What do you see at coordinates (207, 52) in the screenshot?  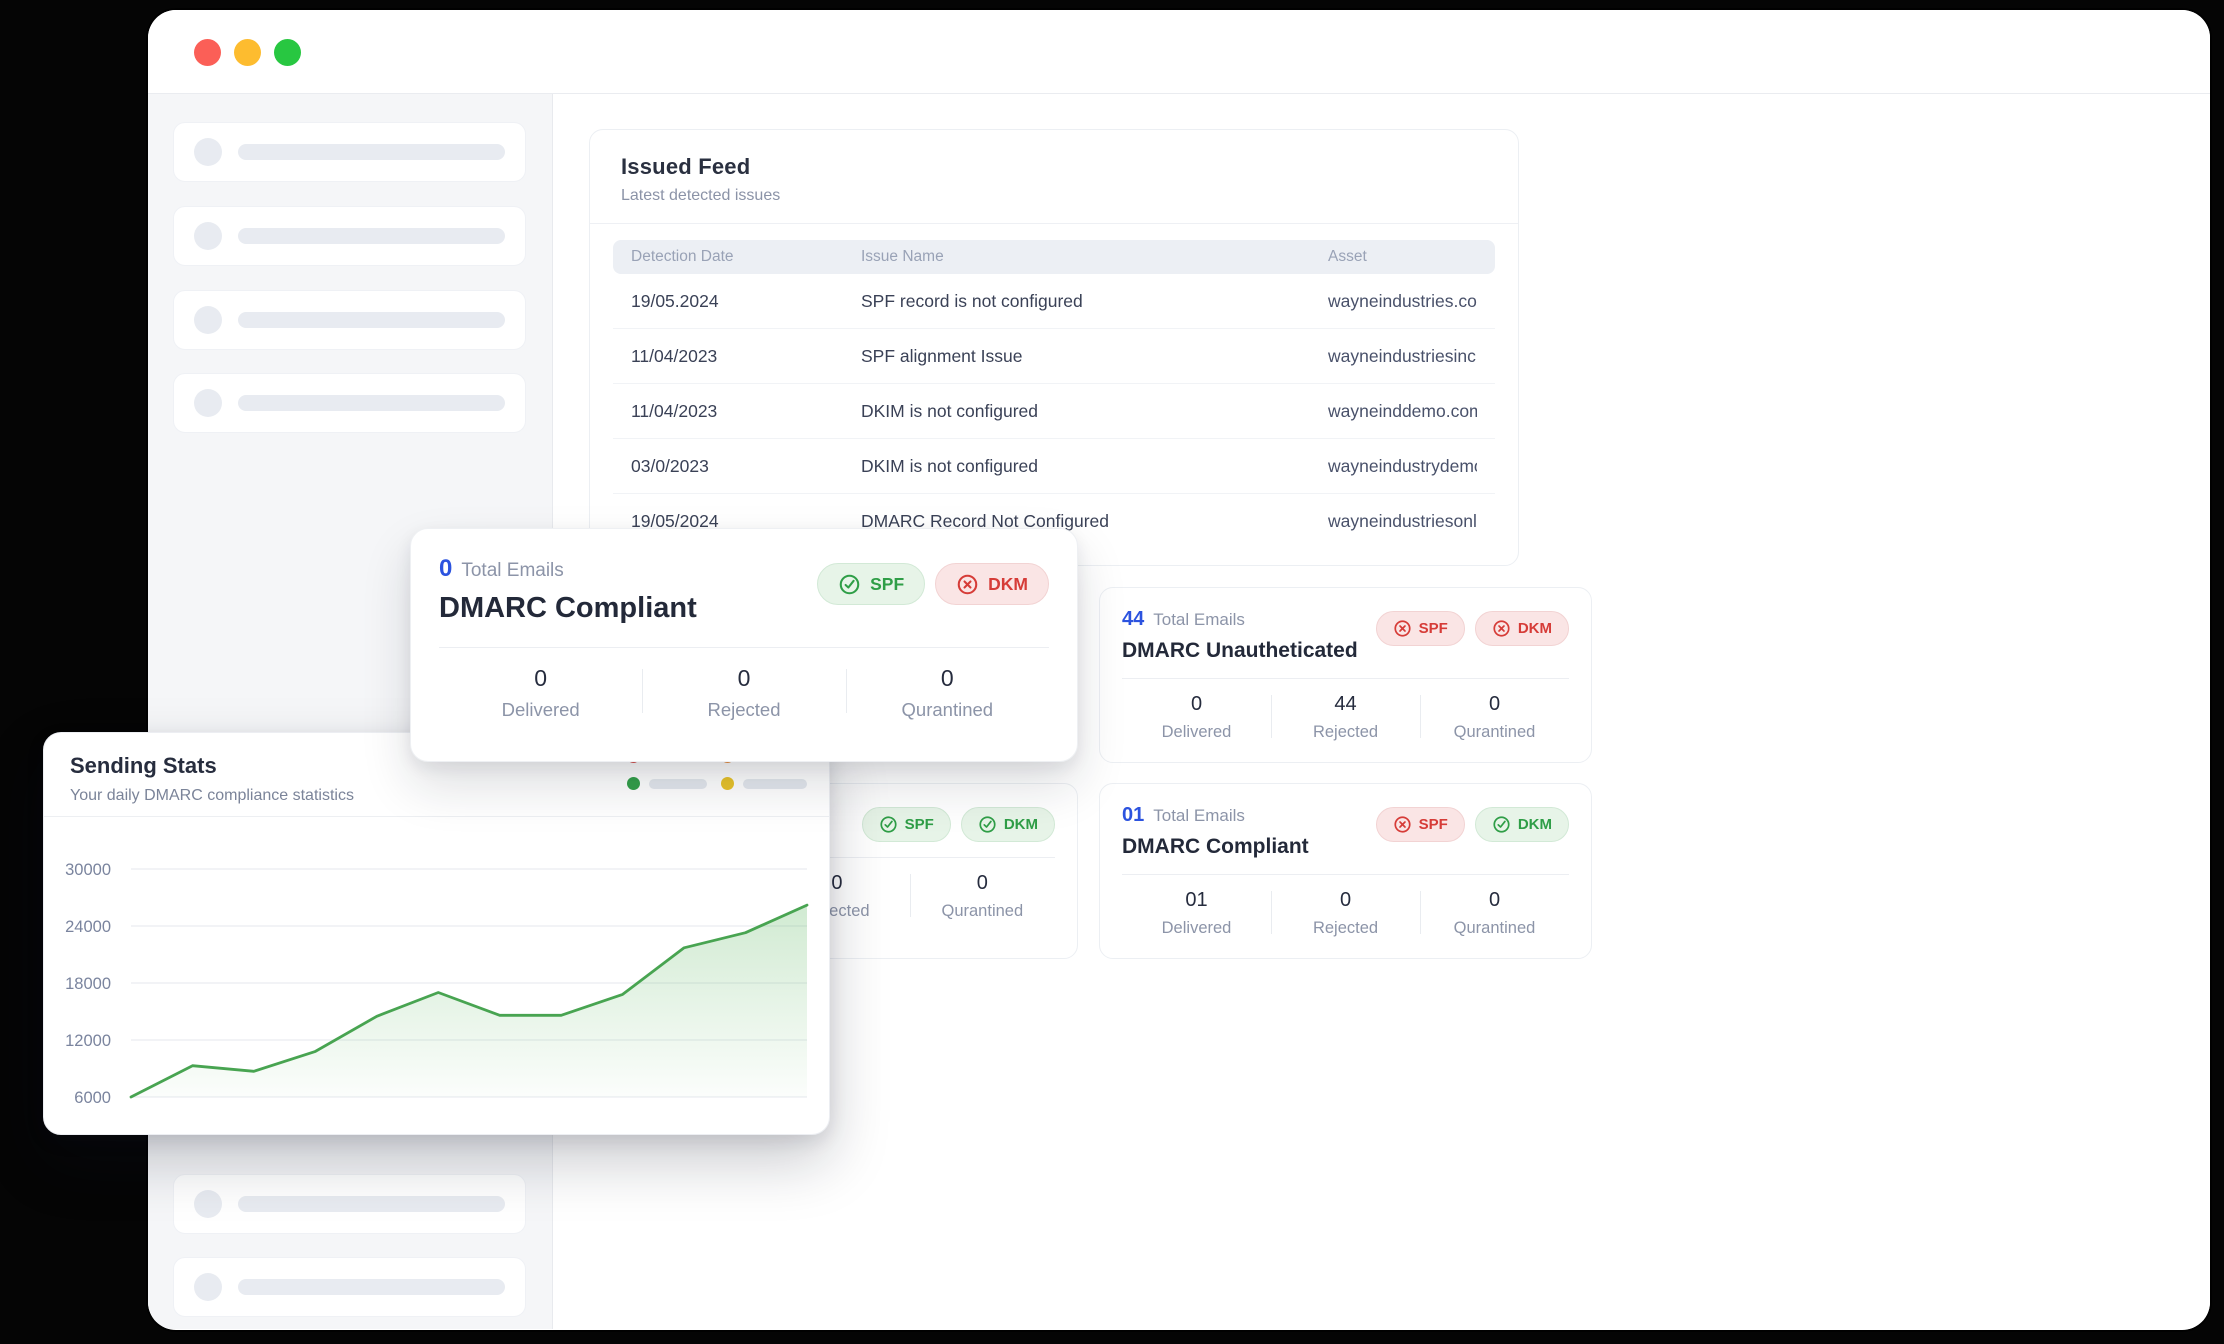 I see `close-button` at bounding box center [207, 52].